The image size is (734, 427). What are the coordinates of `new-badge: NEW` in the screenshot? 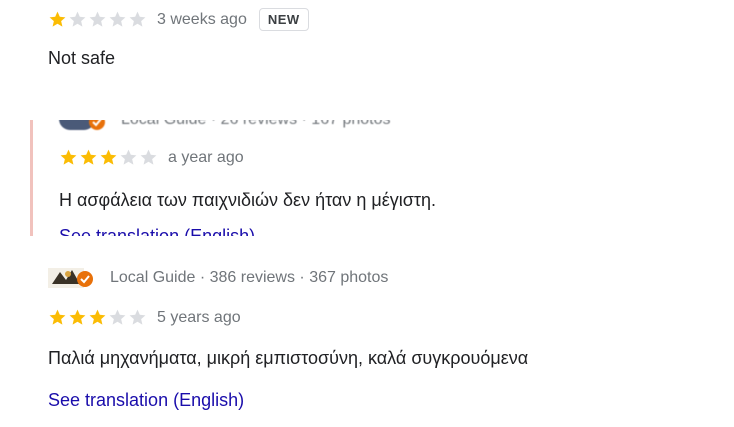 It's located at (283, 19).